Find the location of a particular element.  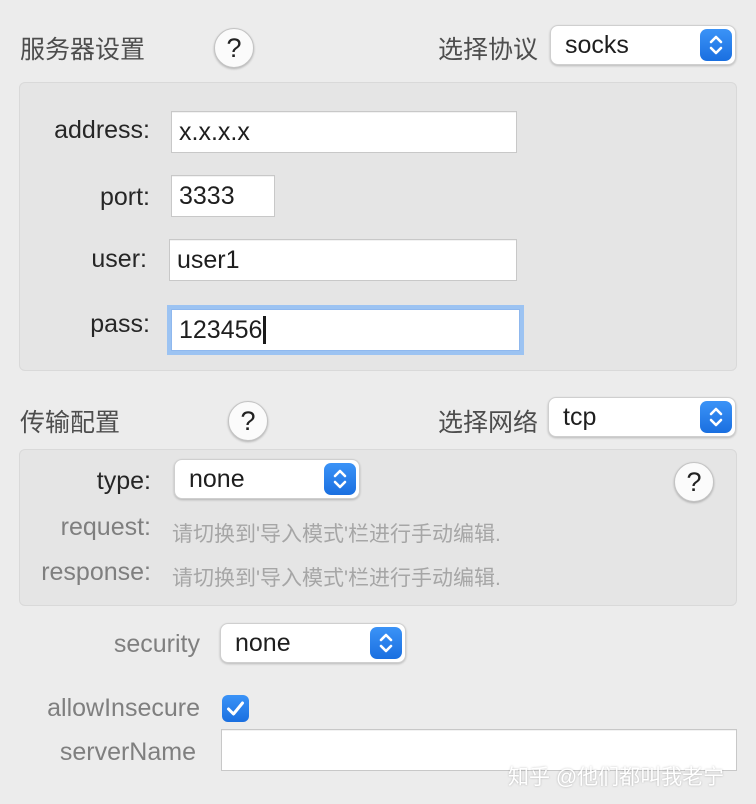

request-hint: 请切换到'导入模式'栏进行手动编辑. is located at coordinates (336, 534).